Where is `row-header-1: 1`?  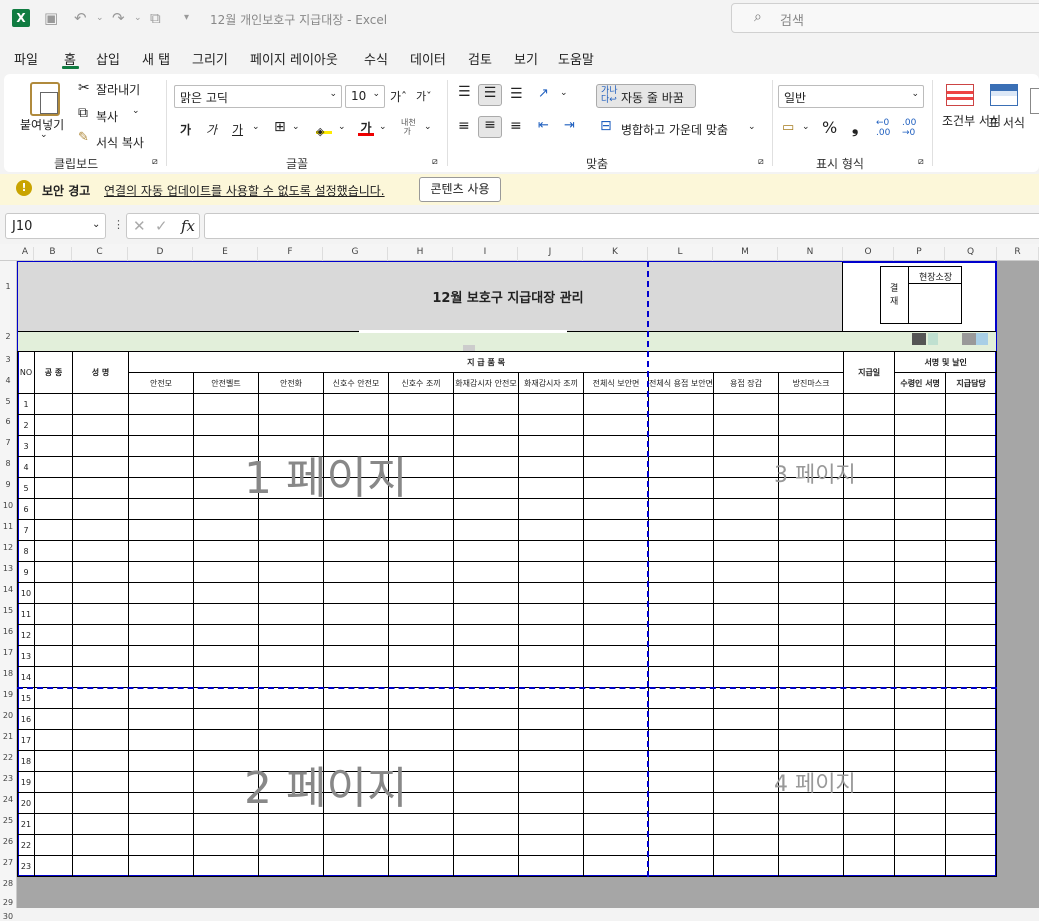 row-header-1: 1 is located at coordinates (8, 286).